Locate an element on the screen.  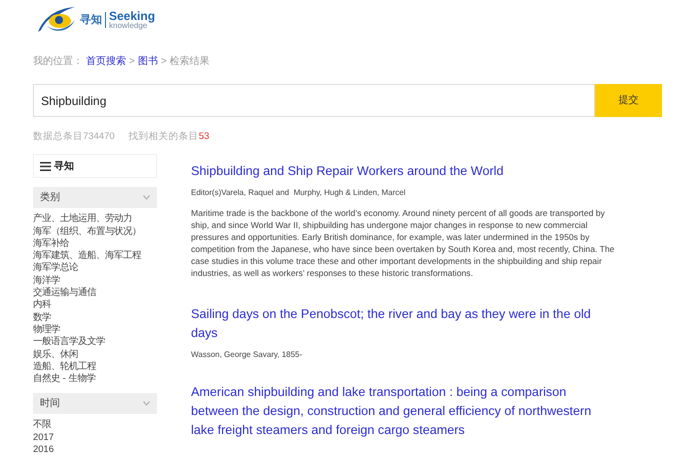
filter-option: 一般语言学及文学 is located at coordinates (95, 341).